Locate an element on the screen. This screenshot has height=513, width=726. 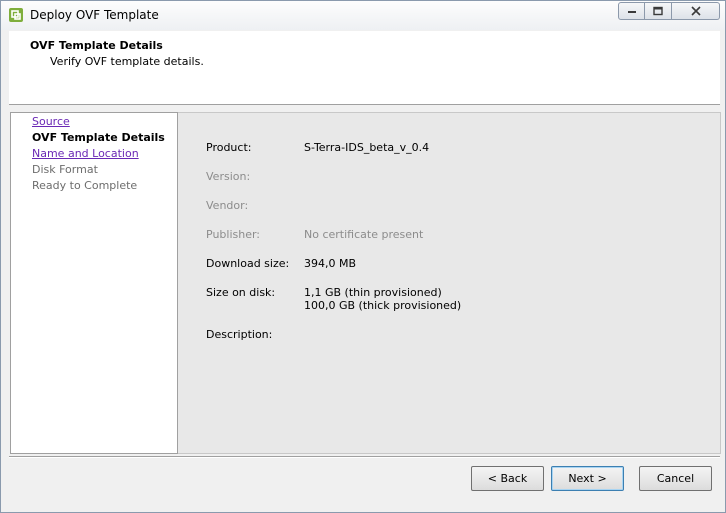
minimize-icon is located at coordinates (631, 12).